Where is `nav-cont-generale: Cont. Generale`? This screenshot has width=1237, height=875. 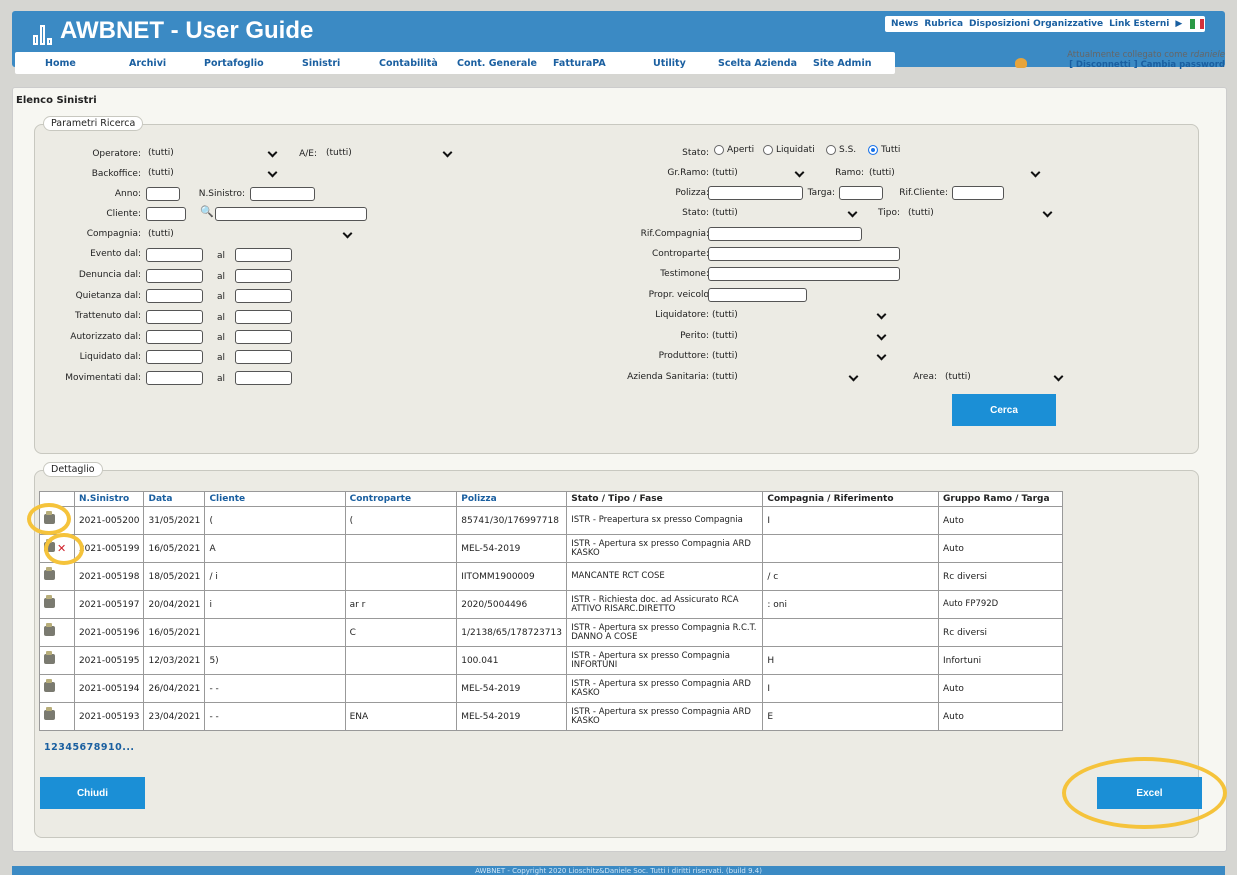
nav-cont-generale: Cont. Generale is located at coordinates (497, 63).